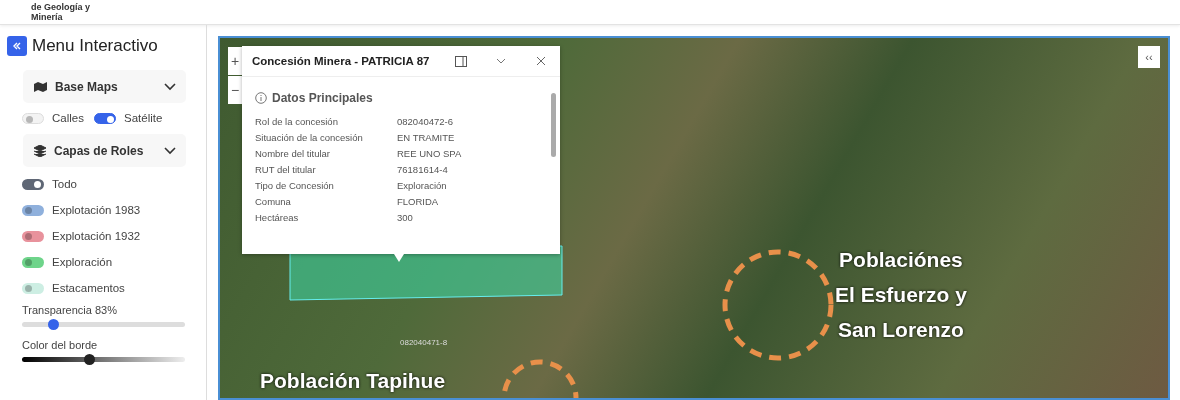 The image size is (1180, 400). Describe the element at coordinates (95, 46) in the screenshot. I see `sidebar-title: Menu Interactivo` at that location.